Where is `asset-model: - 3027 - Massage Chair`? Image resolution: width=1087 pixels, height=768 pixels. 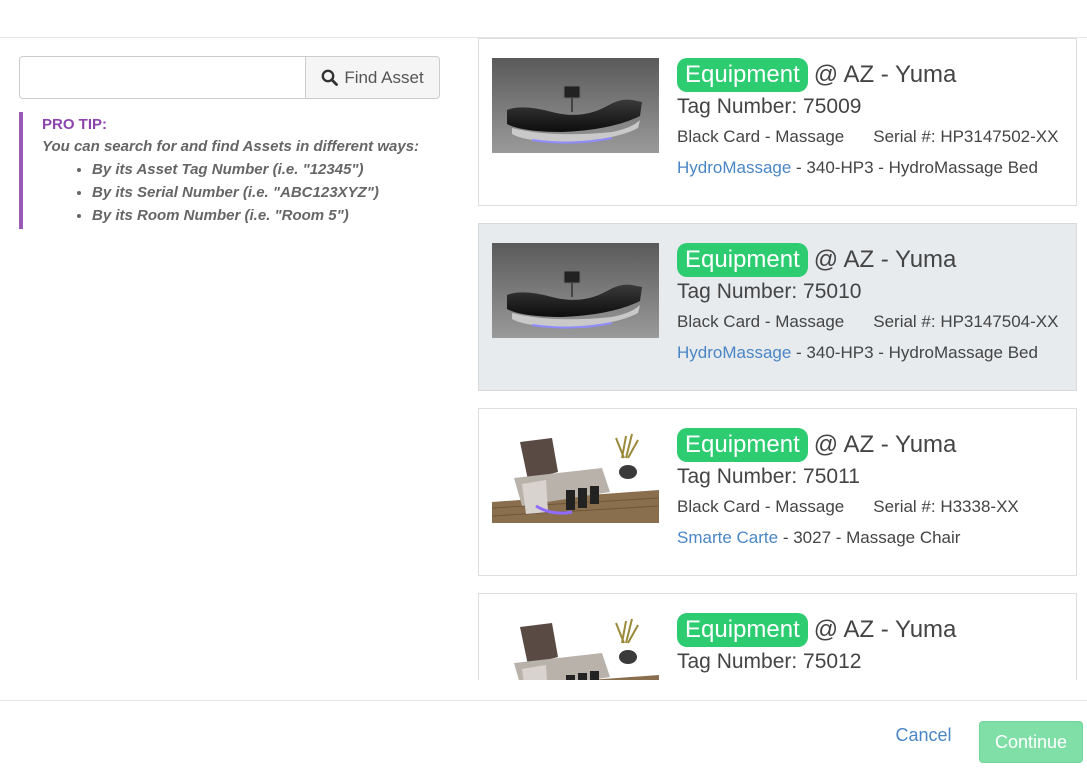 asset-model: - 3027 - Massage Chair is located at coordinates (869, 537).